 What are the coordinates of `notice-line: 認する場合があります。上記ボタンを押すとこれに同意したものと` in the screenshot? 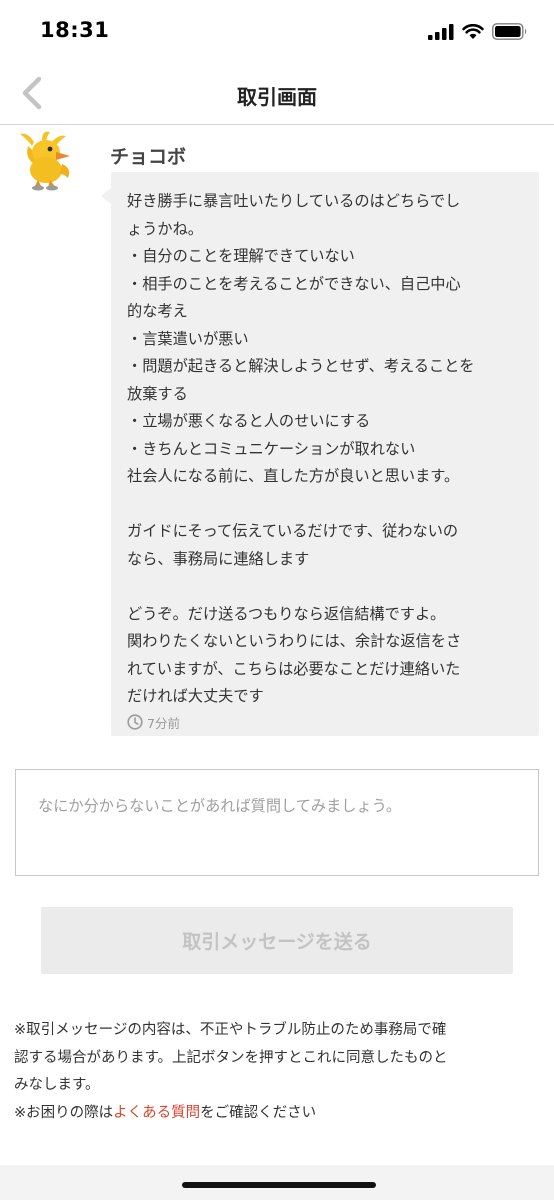 It's located at (231, 1057).